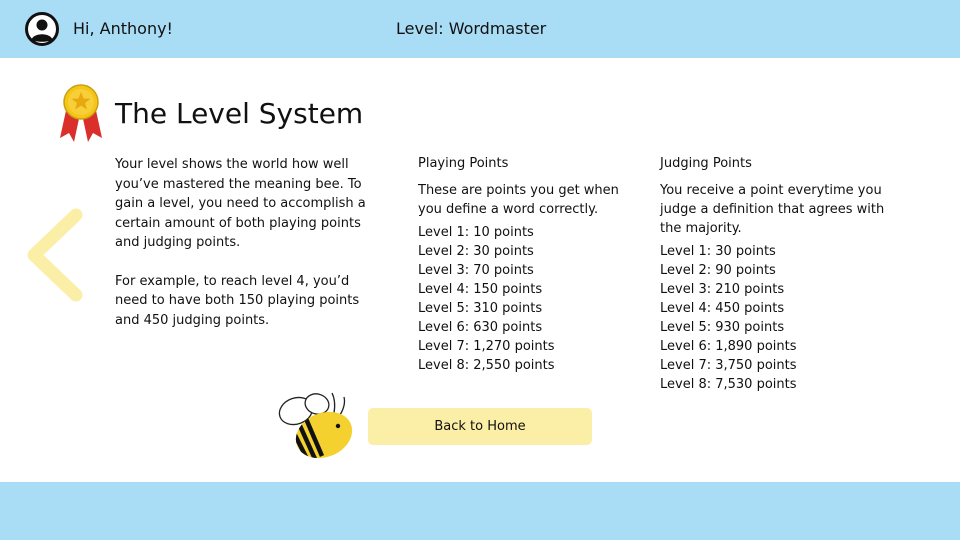  I want to click on list-item: Level 6: 630 points, so click(480, 327).